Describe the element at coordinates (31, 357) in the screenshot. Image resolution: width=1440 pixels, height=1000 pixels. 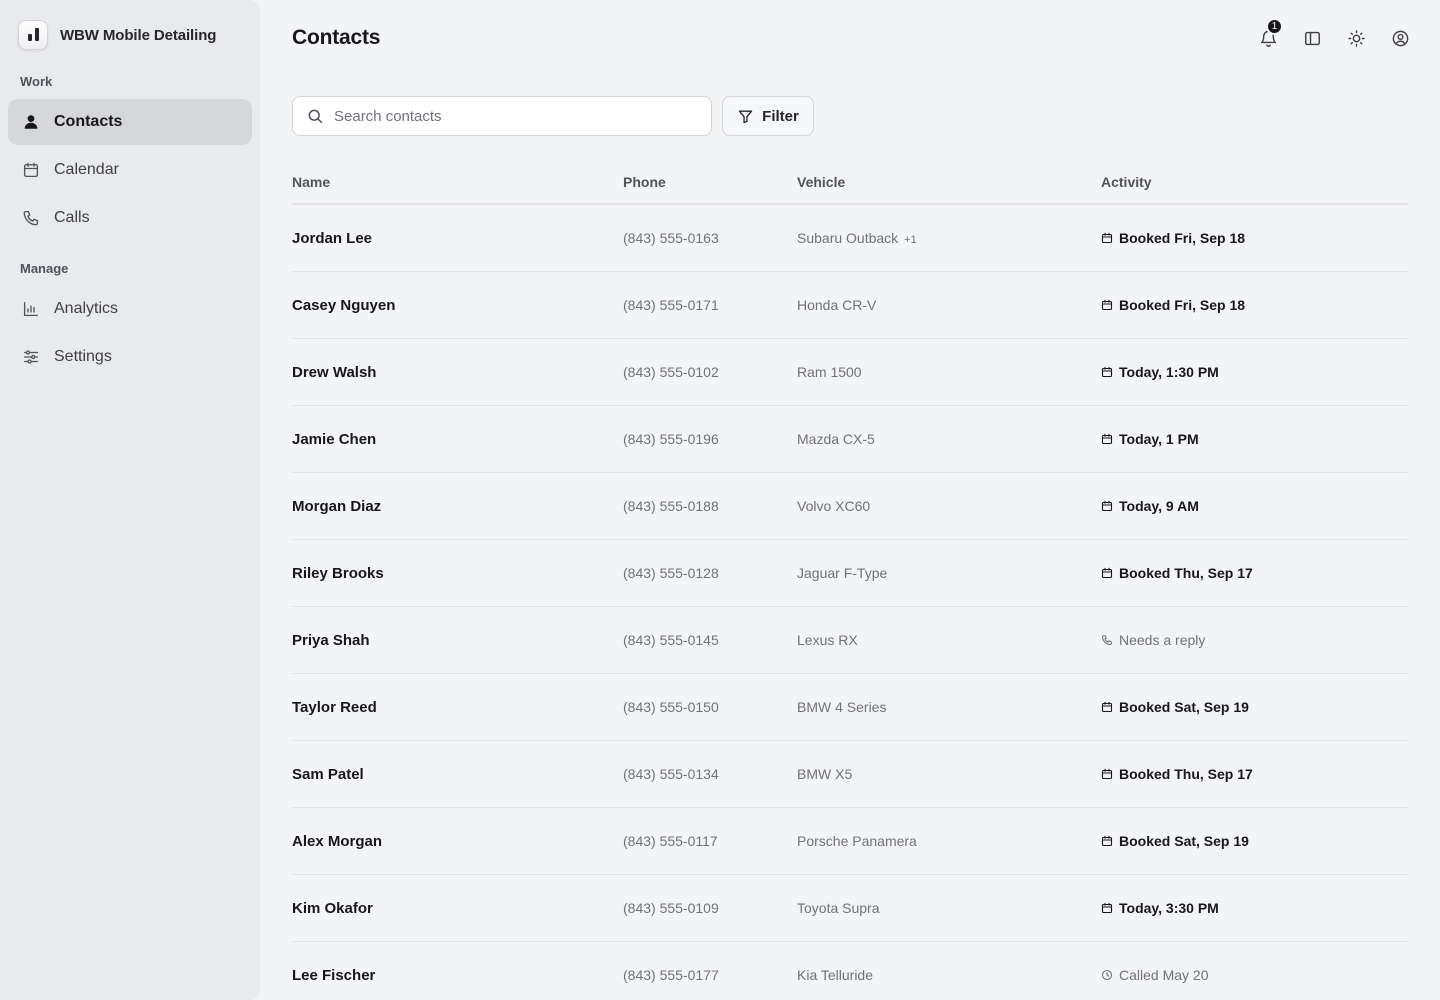
I see `sliders-icon` at that location.